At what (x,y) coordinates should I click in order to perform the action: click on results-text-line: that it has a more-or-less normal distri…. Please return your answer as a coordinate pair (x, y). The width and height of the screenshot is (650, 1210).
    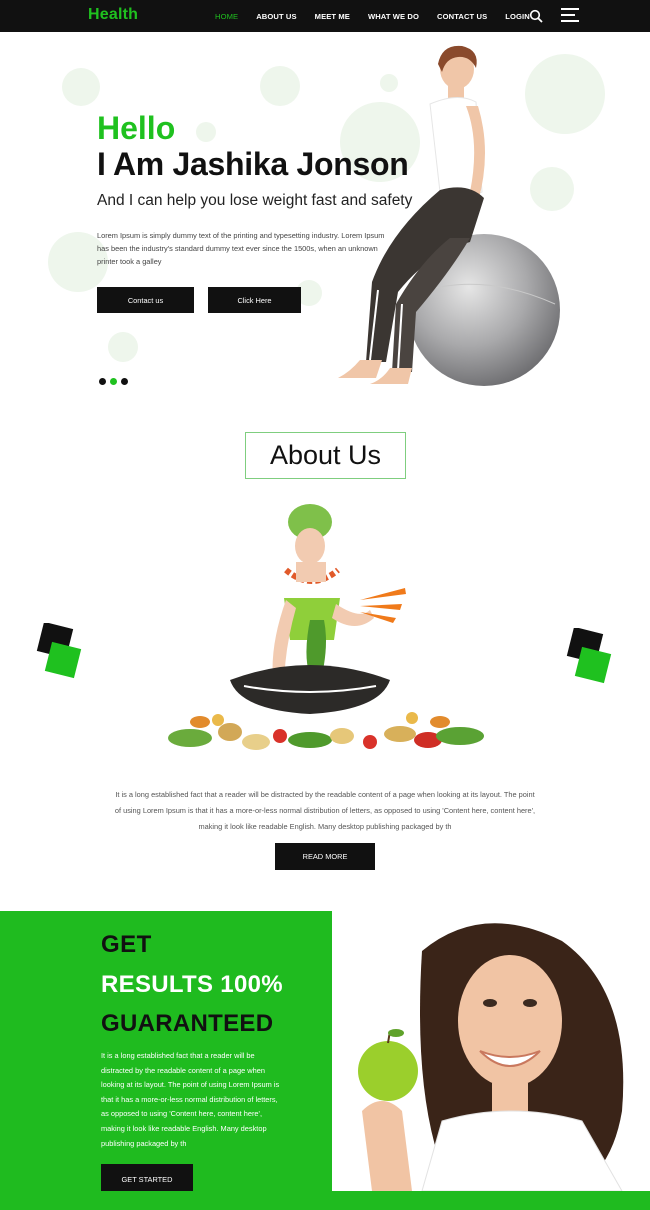
    Looking at the image, I should click on (189, 1099).